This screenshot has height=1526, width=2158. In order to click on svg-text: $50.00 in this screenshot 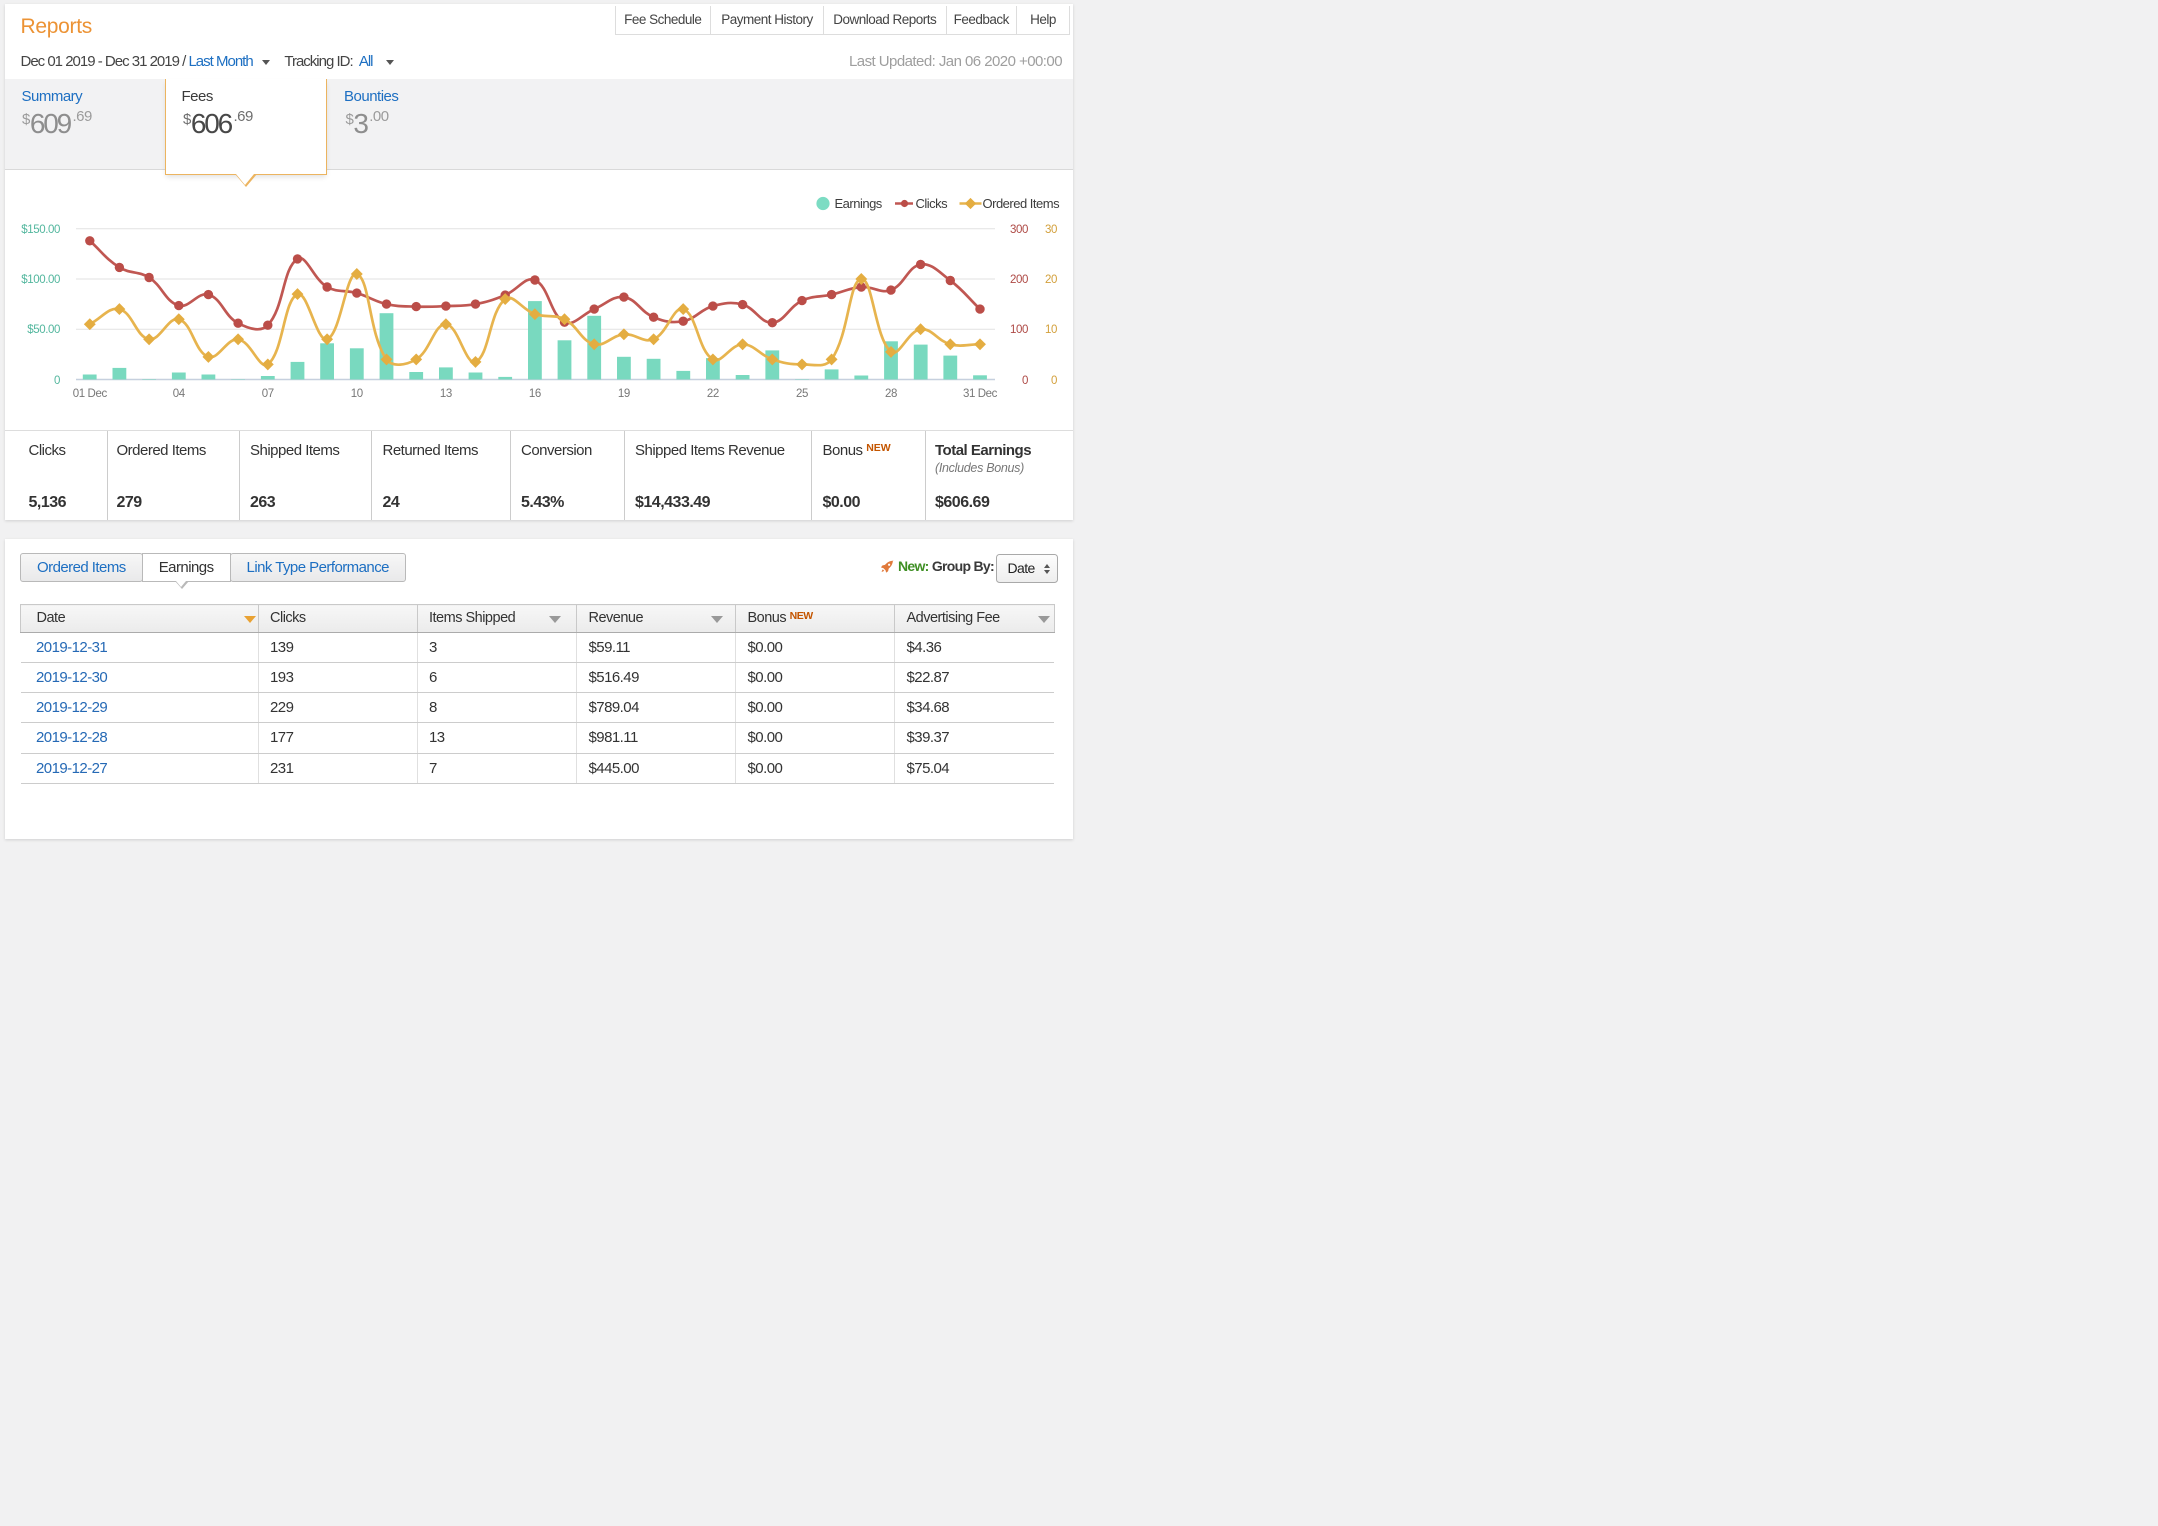, I will do `click(43, 330)`.